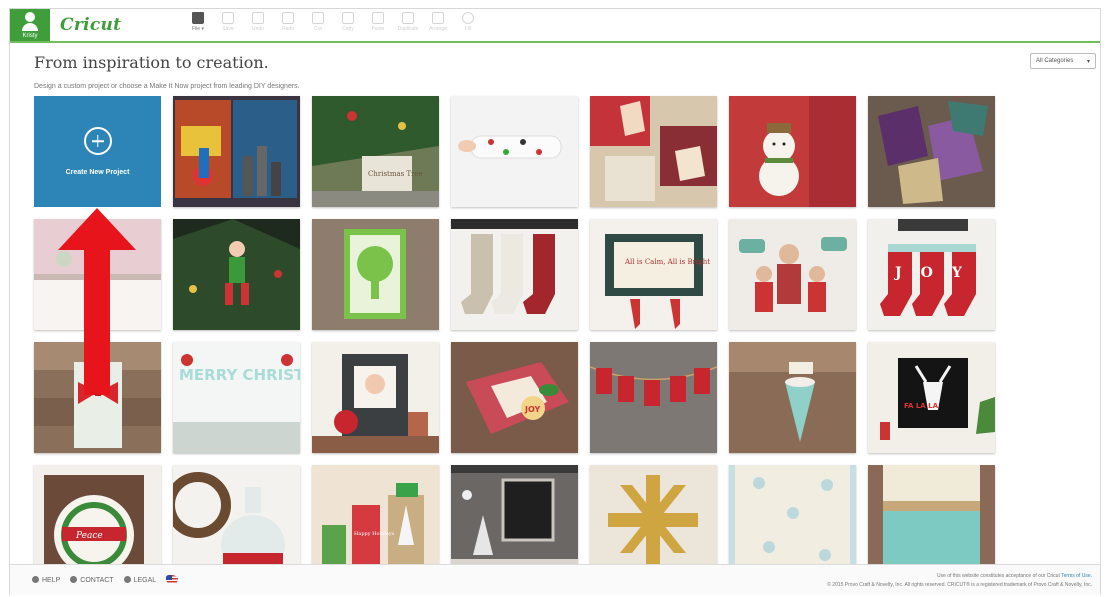  What do you see at coordinates (139, 579) in the screenshot?
I see `legal-link: LEGAL` at bounding box center [139, 579].